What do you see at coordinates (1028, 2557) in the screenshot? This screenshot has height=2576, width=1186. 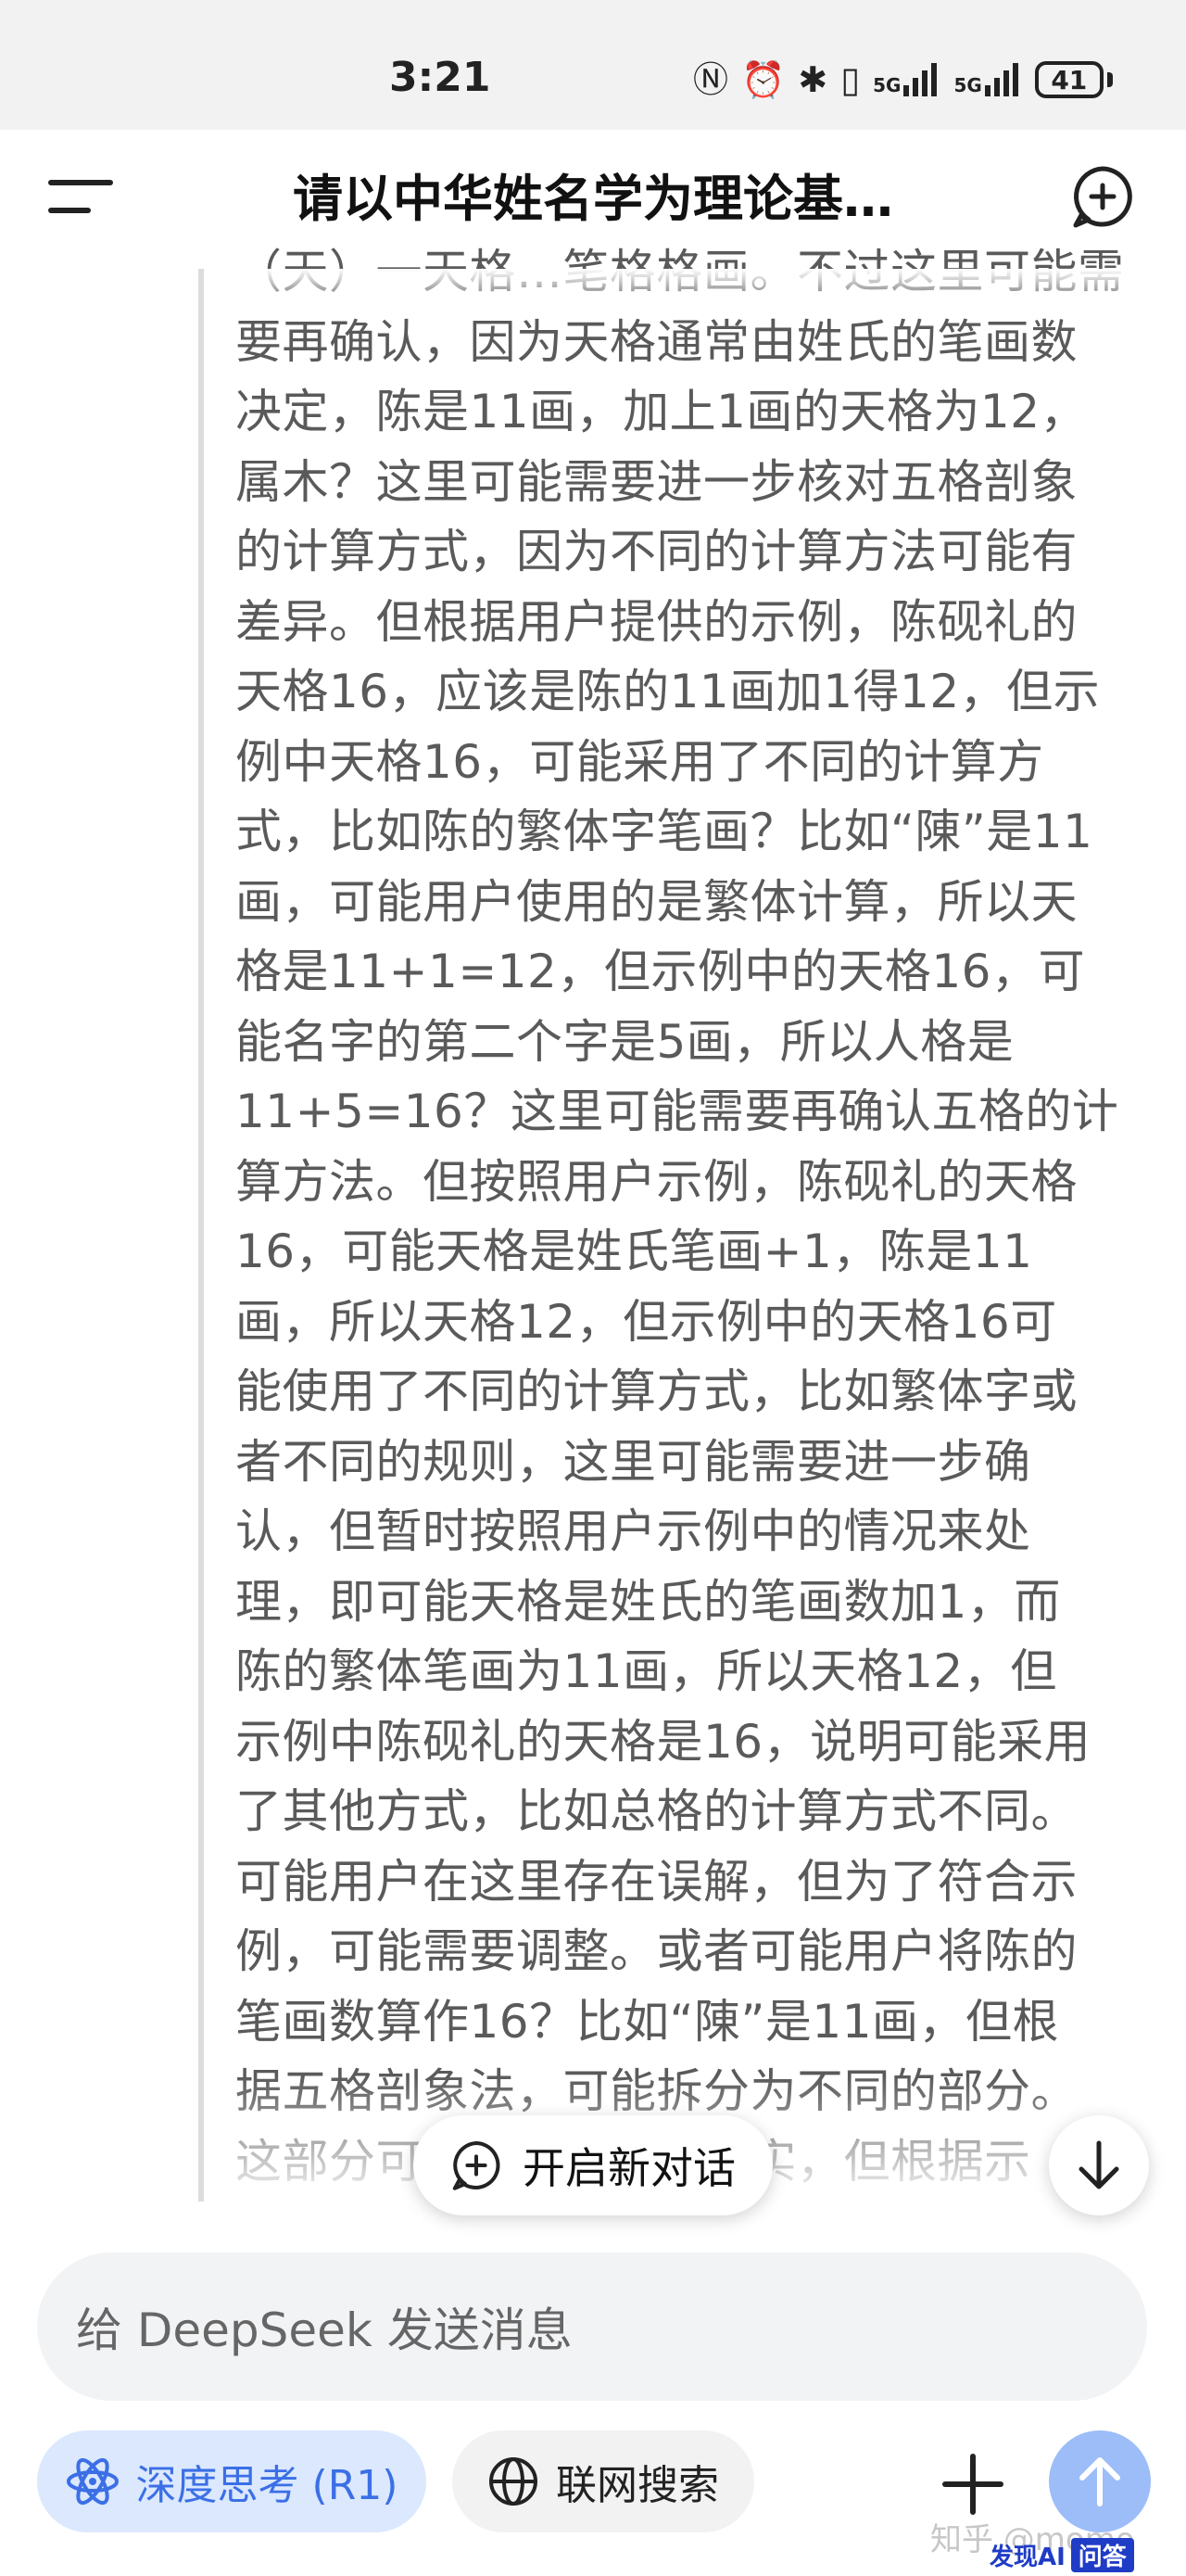 I see `ai-watermark-label: 发现AI` at bounding box center [1028, 2557].